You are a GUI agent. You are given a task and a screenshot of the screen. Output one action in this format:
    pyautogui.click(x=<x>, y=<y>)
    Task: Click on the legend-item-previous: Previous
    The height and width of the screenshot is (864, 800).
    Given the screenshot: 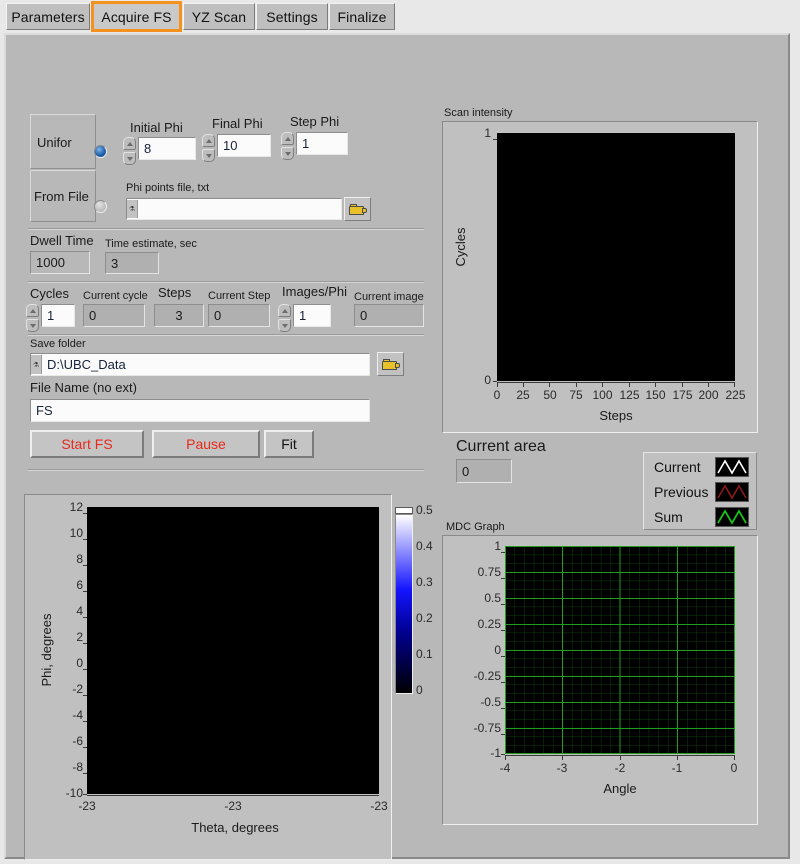 What is the action you would take?
    pyautogui.click(x=700, y=492)
    